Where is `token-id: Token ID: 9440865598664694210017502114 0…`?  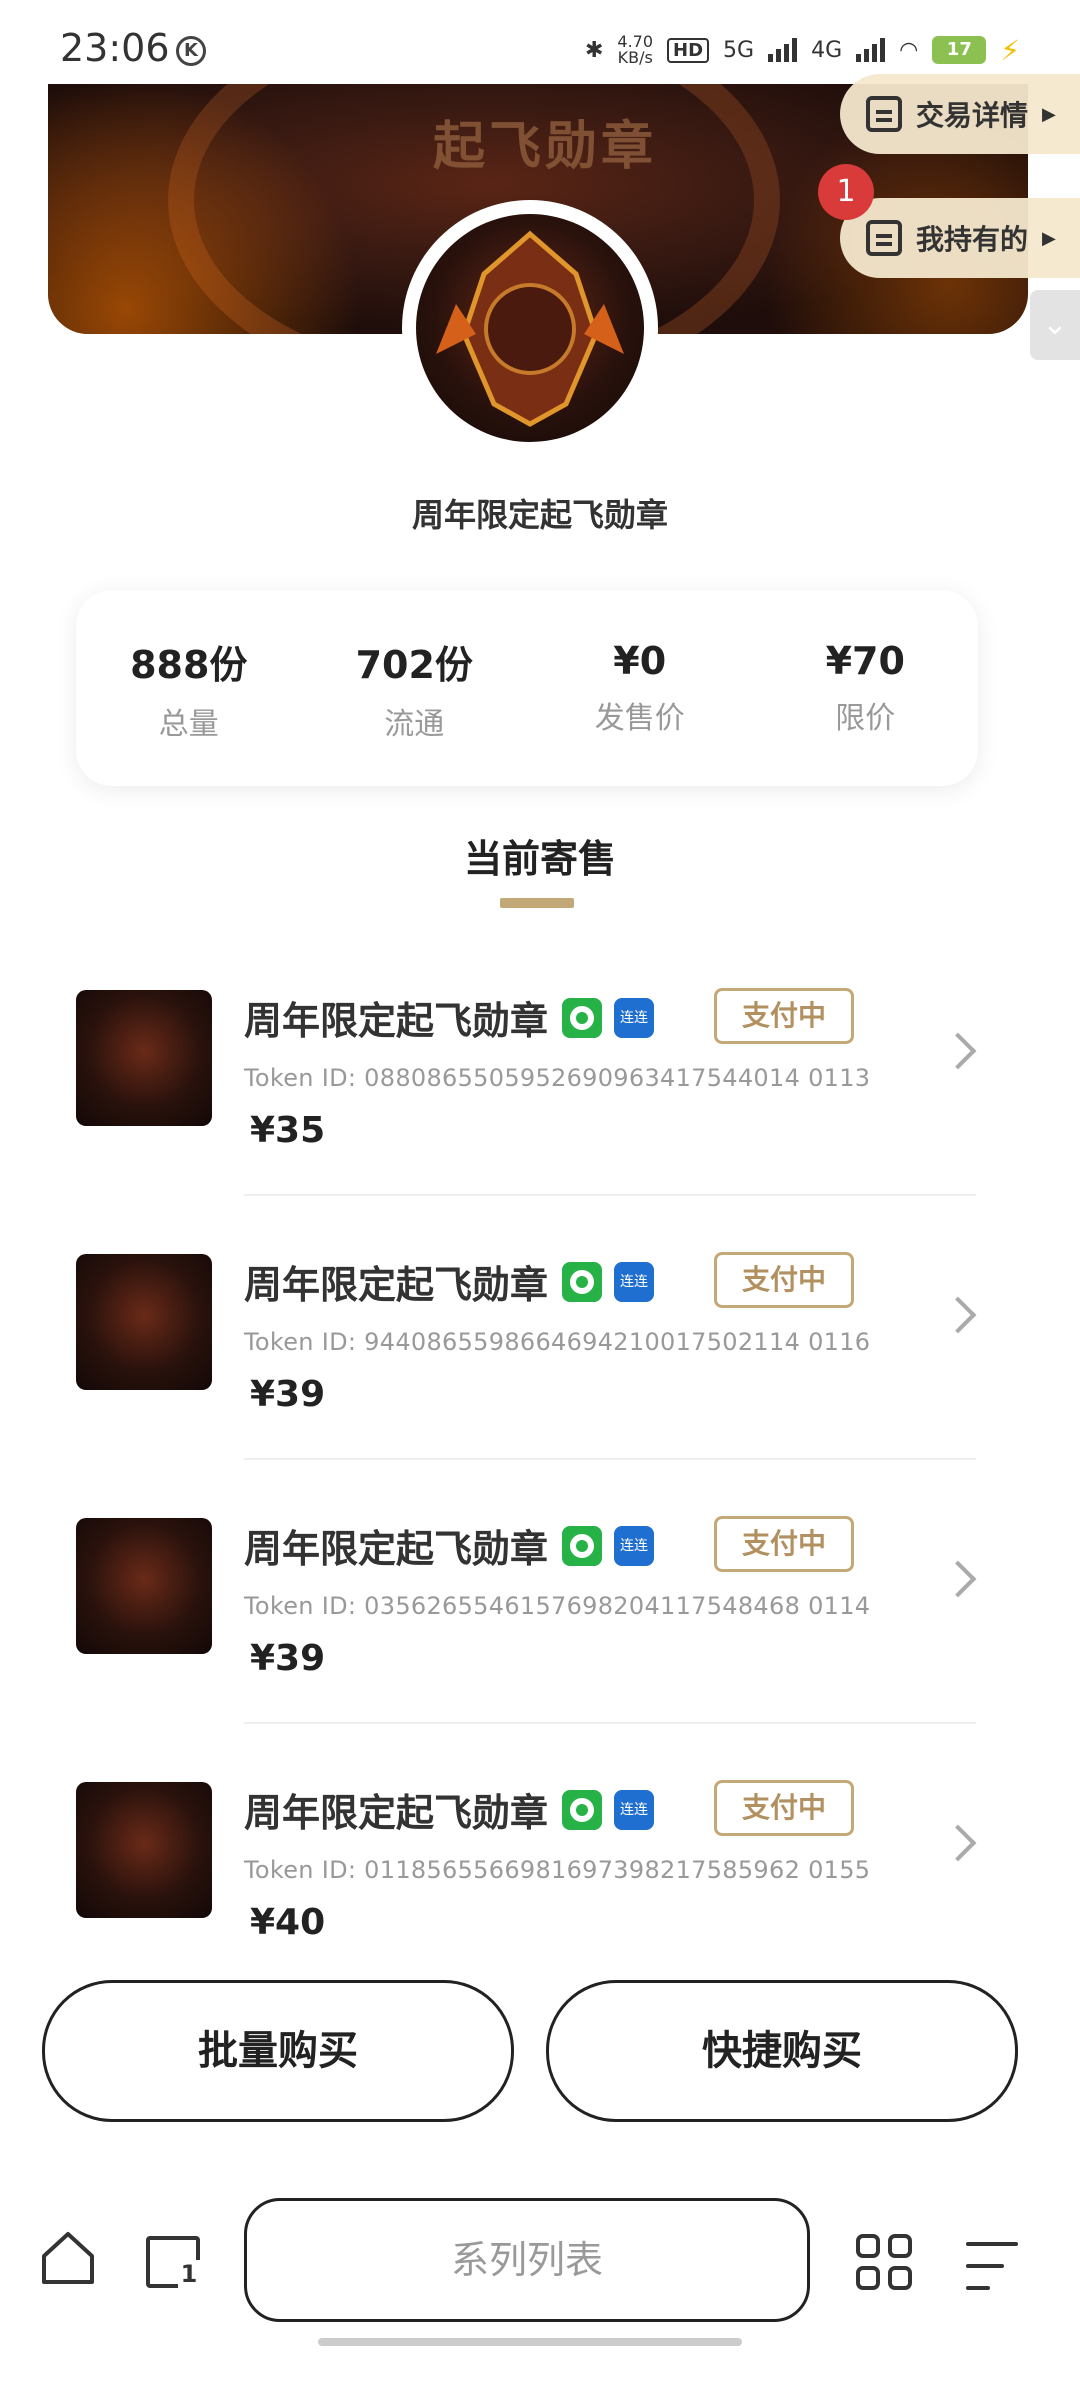 token-id: Token ID: 9440865598664694210017502114 0… is located at coordinates (557, 1342).